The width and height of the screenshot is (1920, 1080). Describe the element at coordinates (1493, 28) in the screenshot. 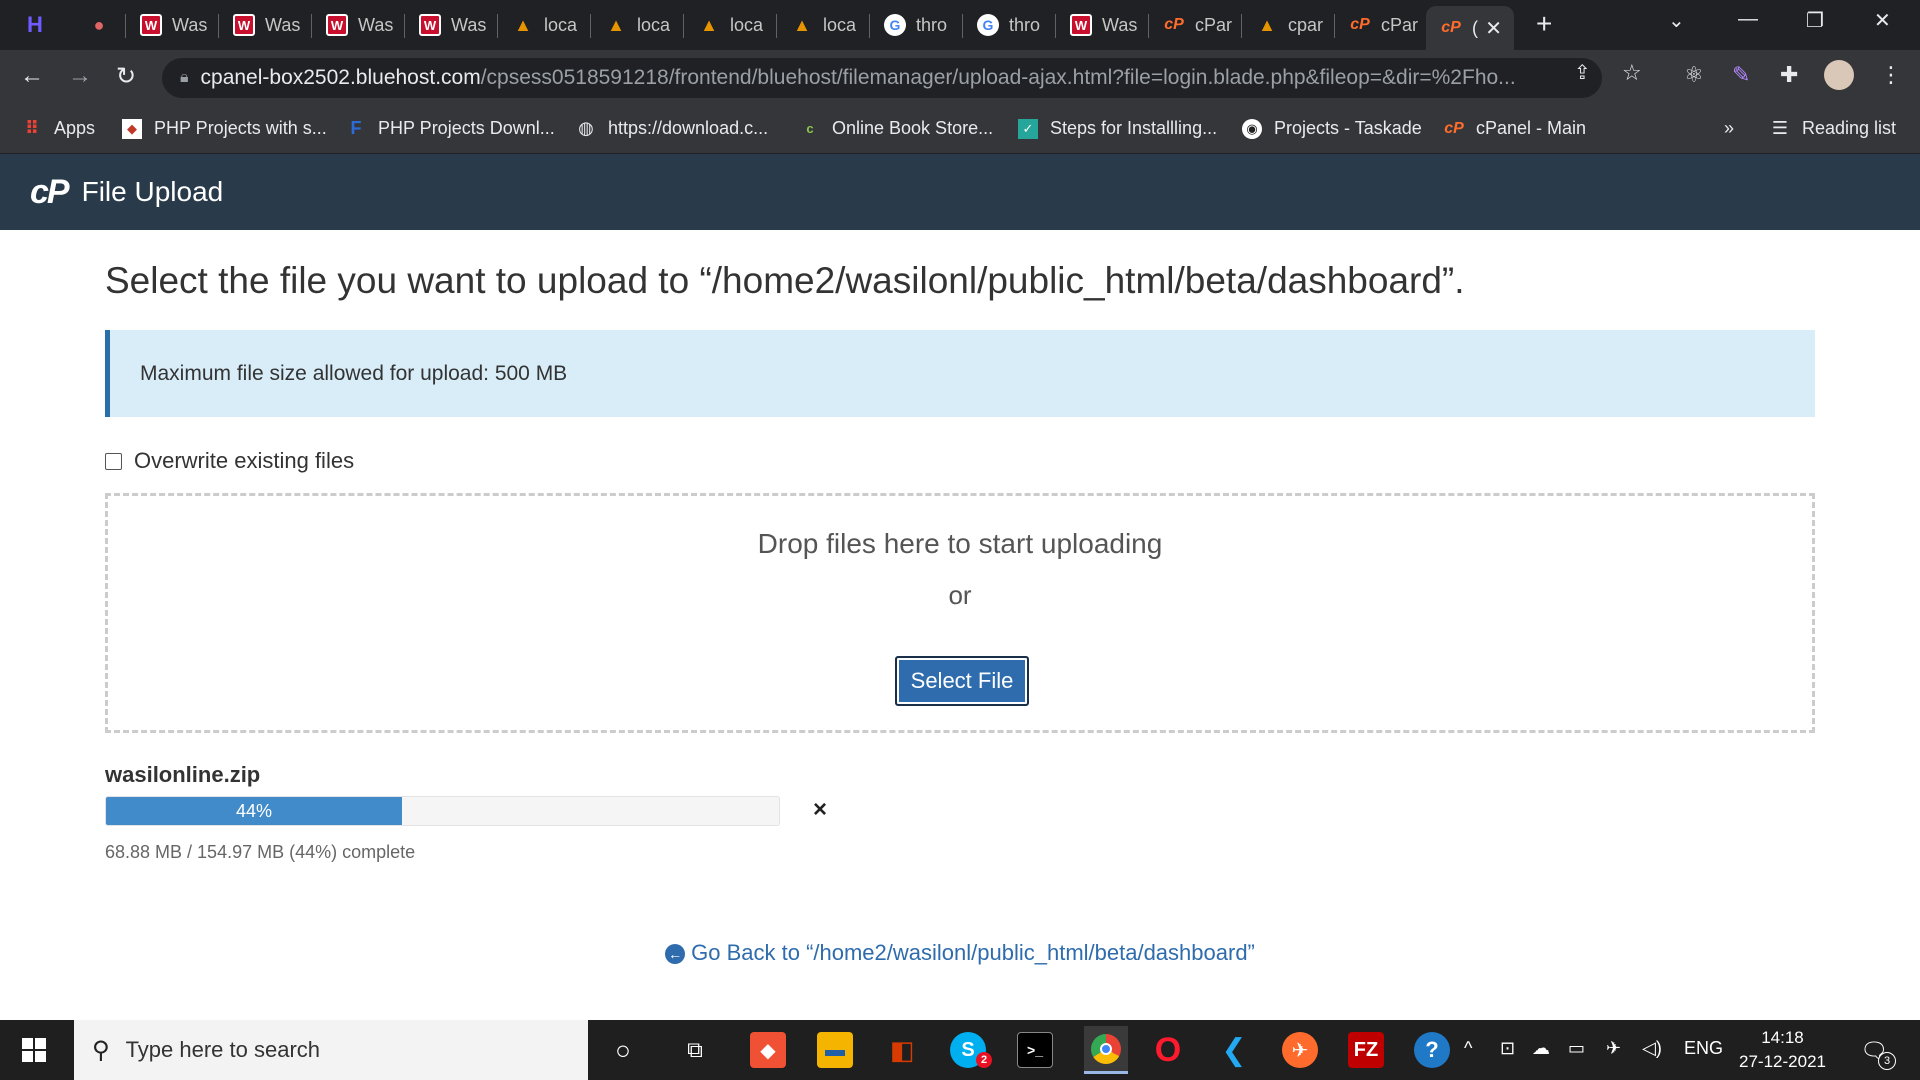

I see `tab-close-icon: ✕` at that location.